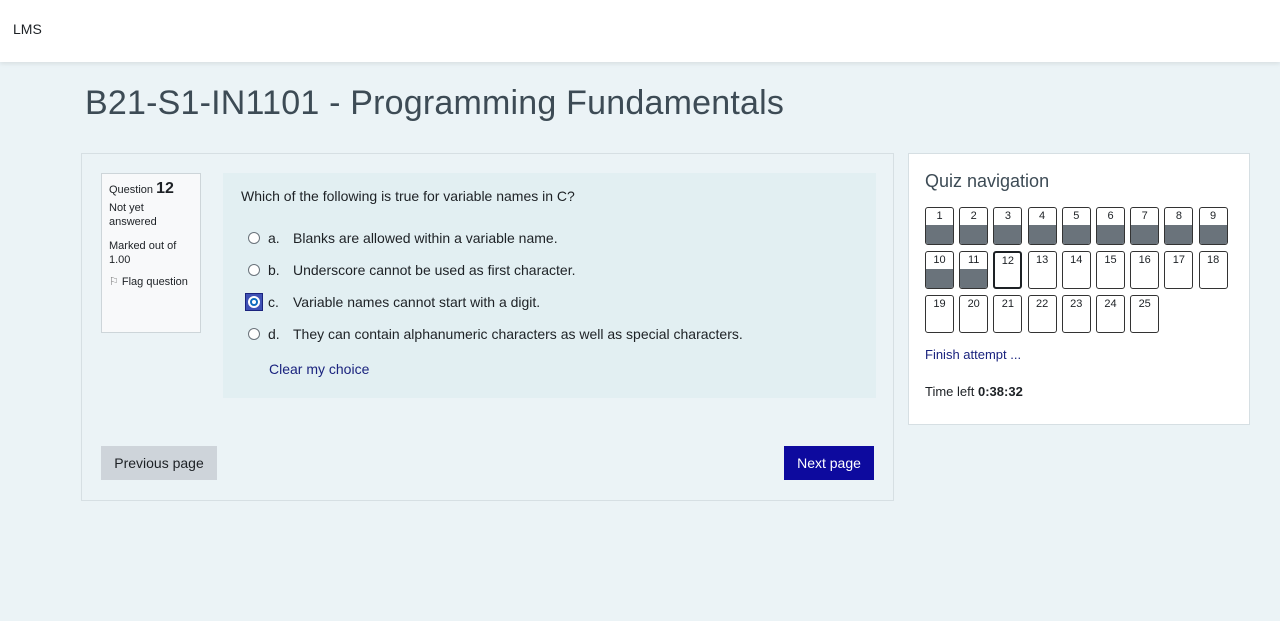 Image resolution: width=1280 pixels, height=621 pixels. Describe the element at coordinates (1110, 216) in the screenshot. I see `quiz-nav-button-label: 6` at that location.